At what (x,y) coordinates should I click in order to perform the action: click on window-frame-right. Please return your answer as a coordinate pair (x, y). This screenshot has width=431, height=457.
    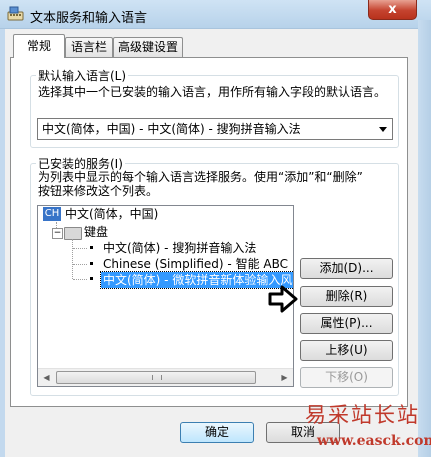
    Looking at the image, I should click on (424, 238).